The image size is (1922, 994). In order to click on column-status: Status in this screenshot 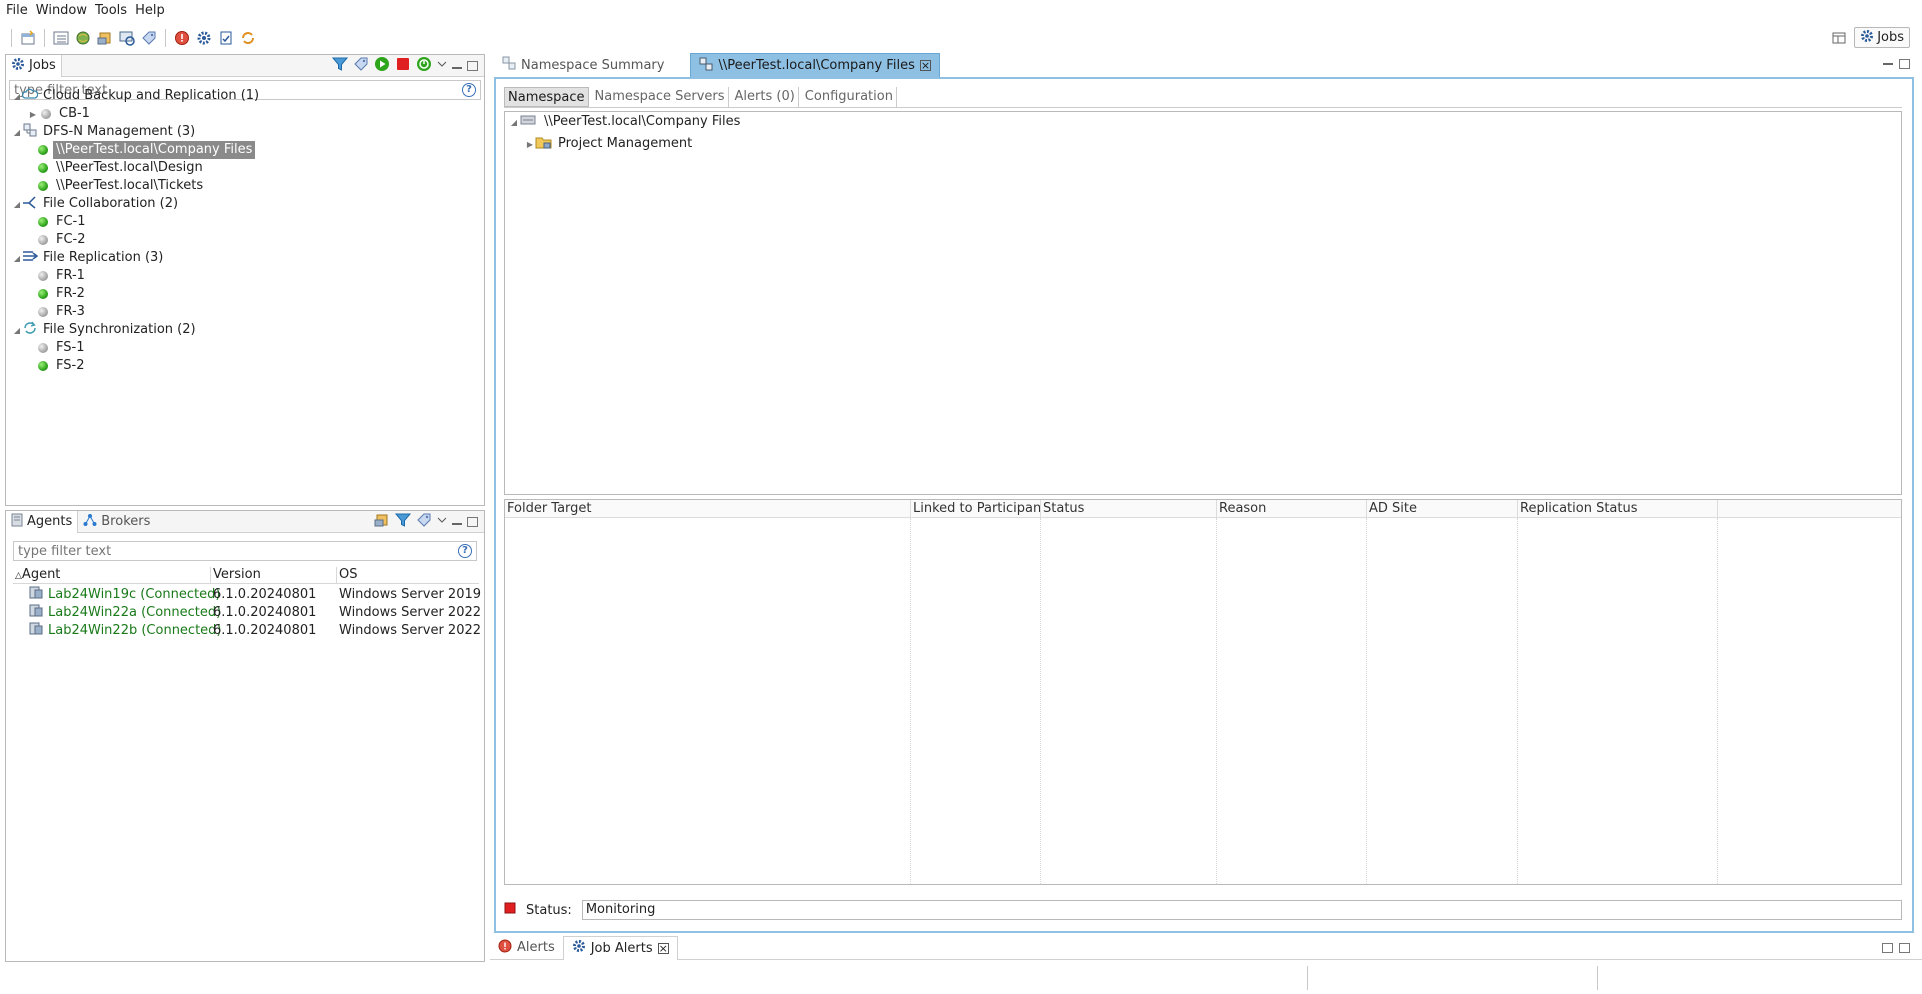, I will do `click(1129, 508)`.